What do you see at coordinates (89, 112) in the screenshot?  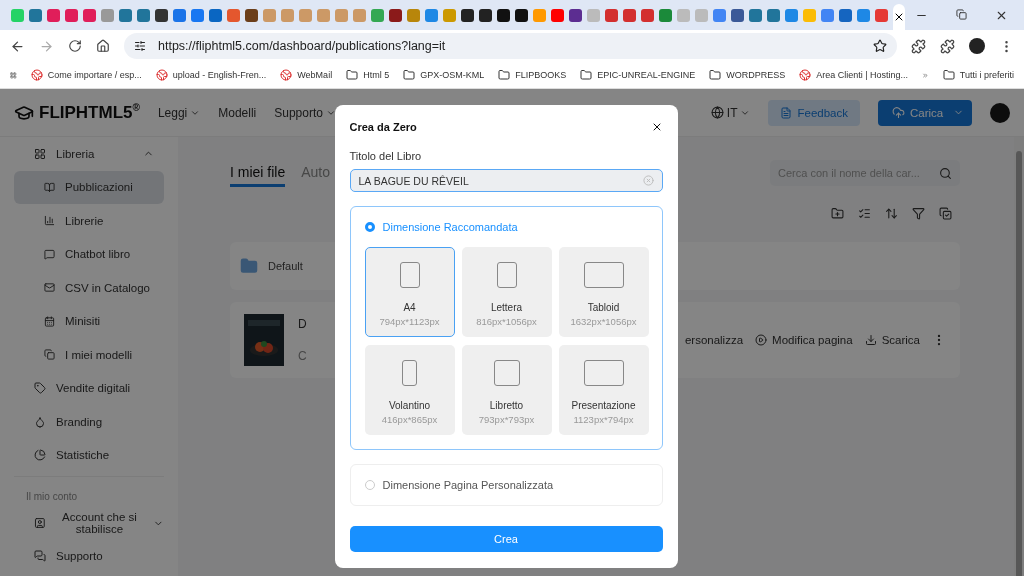 I see `logo: FLIPHTML5$^{®}$` at bounding box center [89, 112].